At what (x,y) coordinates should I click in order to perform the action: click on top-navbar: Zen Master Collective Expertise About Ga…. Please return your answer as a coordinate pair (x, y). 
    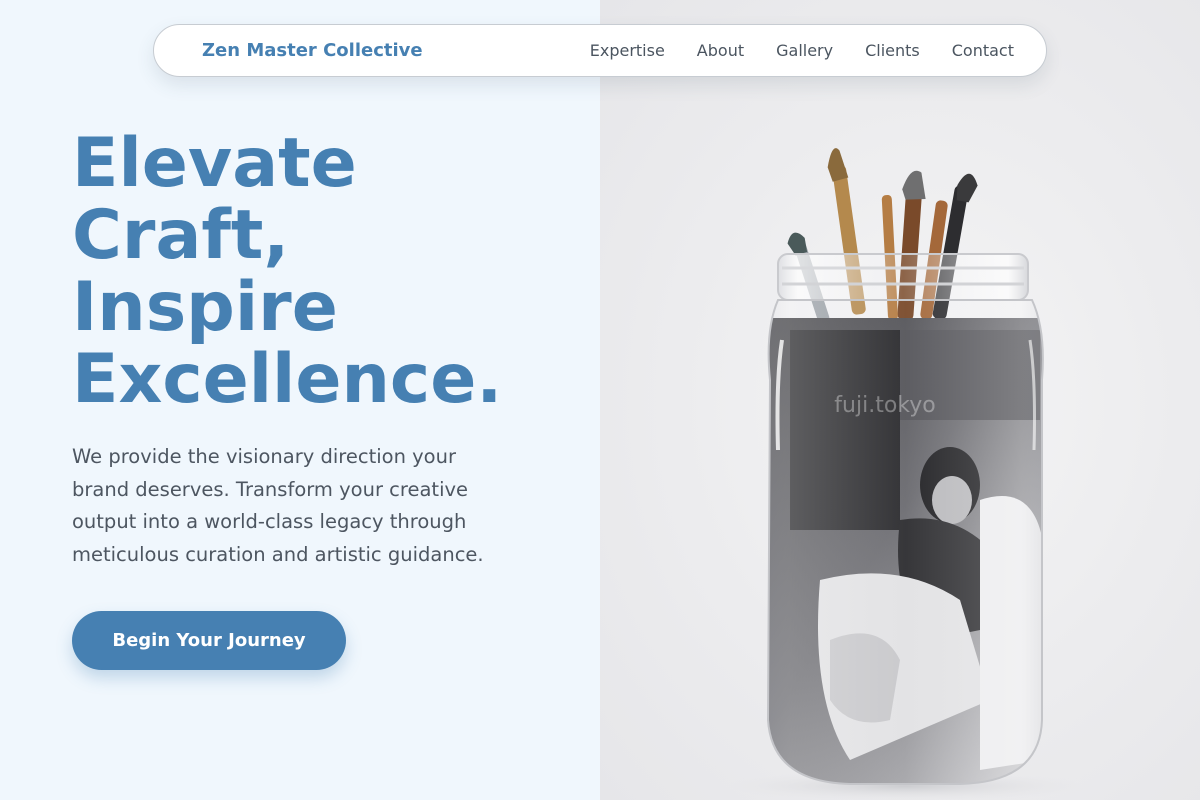
    Looking at the image, I should click on (600, 50).